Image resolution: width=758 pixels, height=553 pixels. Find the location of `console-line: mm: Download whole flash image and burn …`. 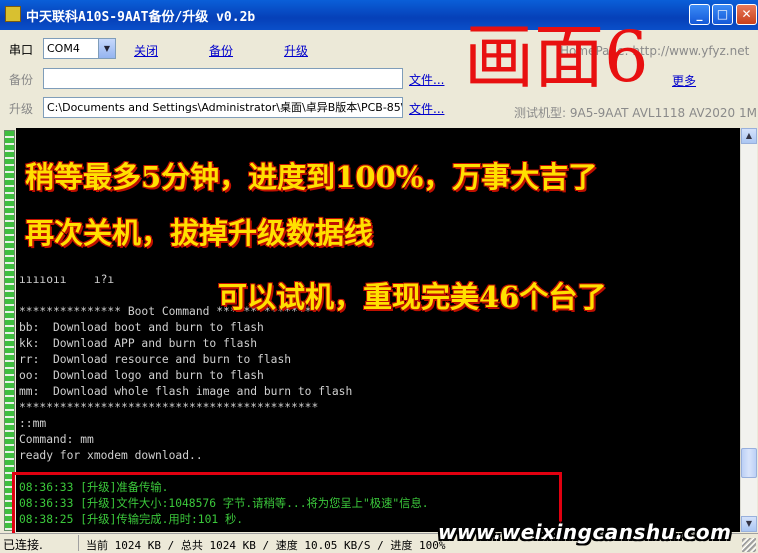

console-line: mm: Download whole flash image and burn … is located at coordinates (186, 391).